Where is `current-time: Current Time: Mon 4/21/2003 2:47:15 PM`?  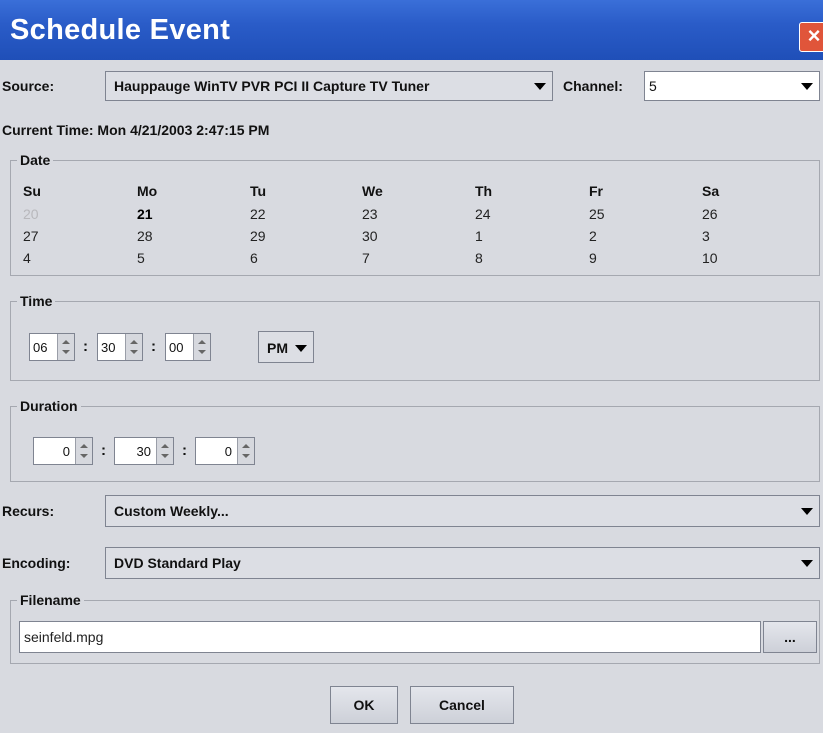 current-time: Current Time: Mon 4/21/2003 2:47:15 PM is located at coordinates (136, 130).